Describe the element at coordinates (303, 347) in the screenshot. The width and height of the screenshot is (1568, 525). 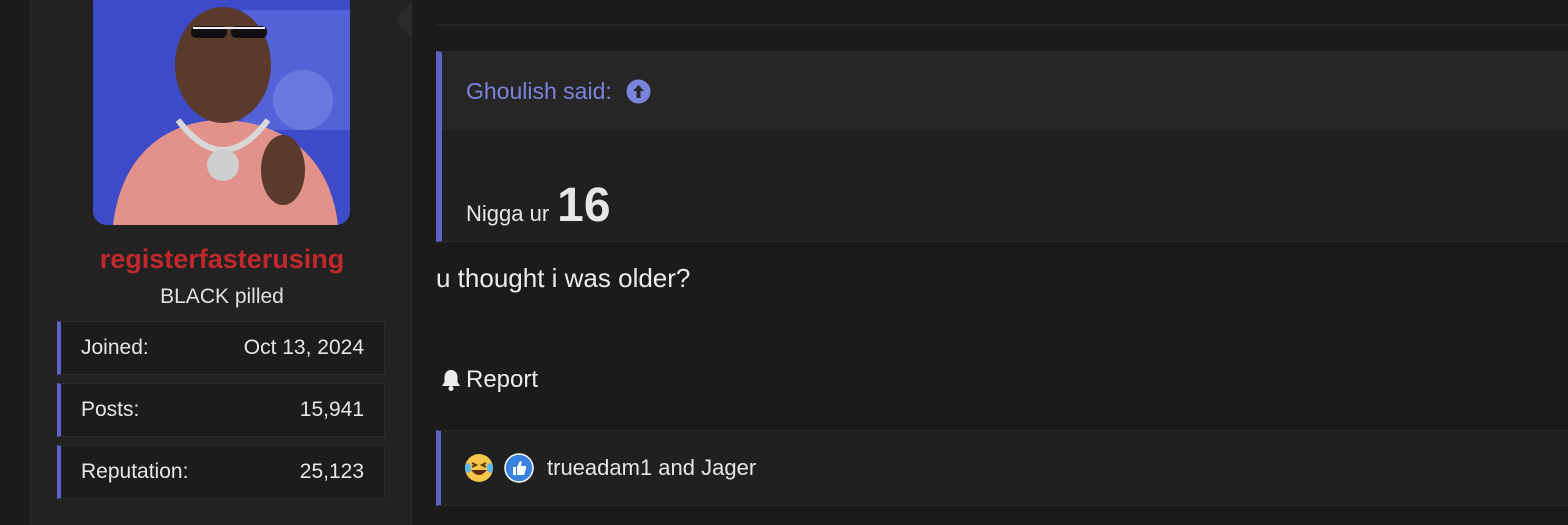
I see `stat-value: Oct 13, 2024` at that location.